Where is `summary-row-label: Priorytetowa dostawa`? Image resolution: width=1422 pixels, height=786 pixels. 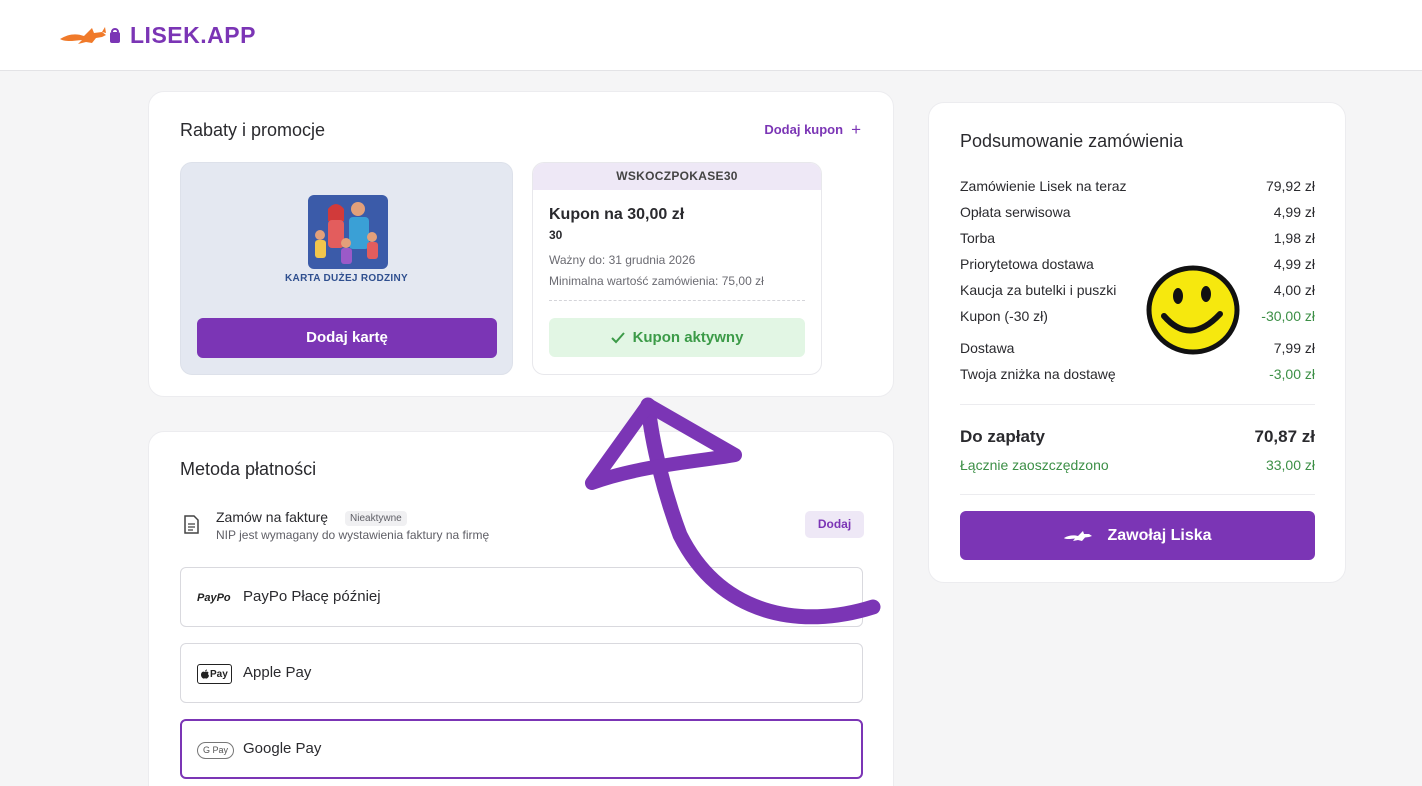
summary-row-label: Priorytetowa dostawa is located at coordinates (1027, 264).